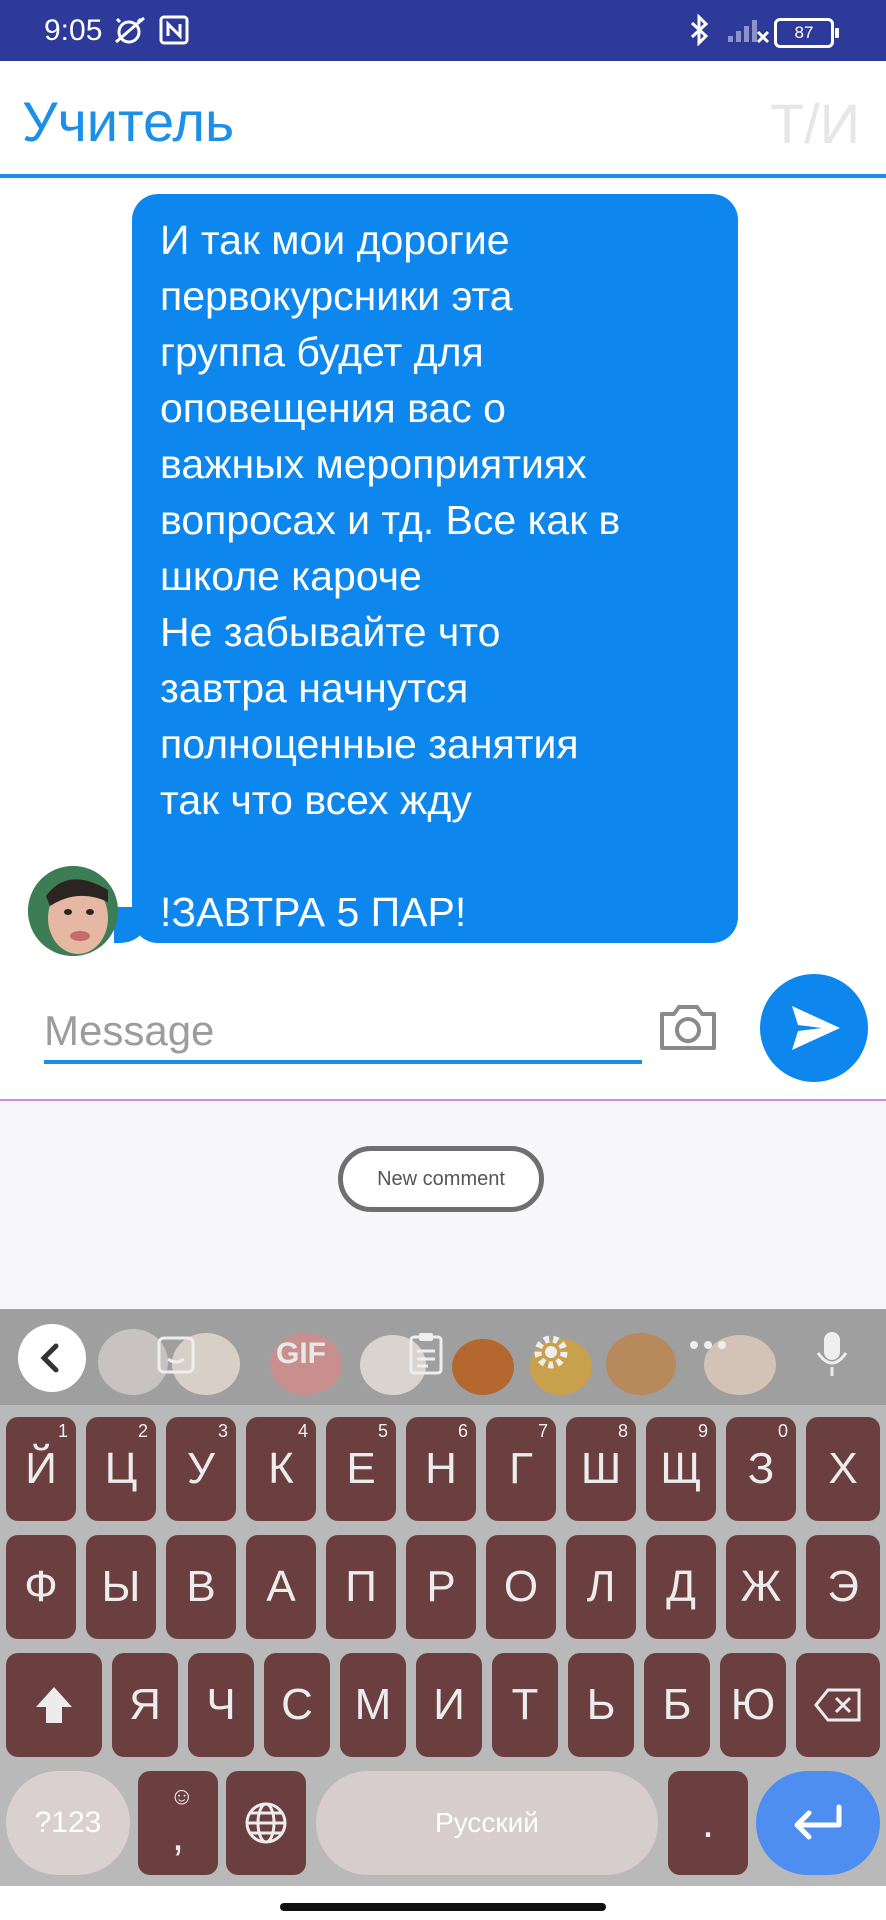  I want to click on language-key, so click(266, 1823).